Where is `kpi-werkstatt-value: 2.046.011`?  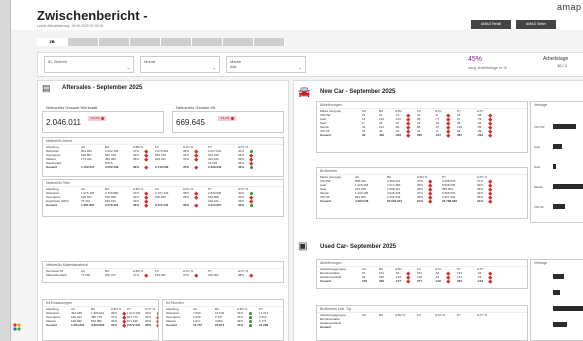 kpi-werkstatt-value: 2.046.011 is located at coordinates (63, 122).